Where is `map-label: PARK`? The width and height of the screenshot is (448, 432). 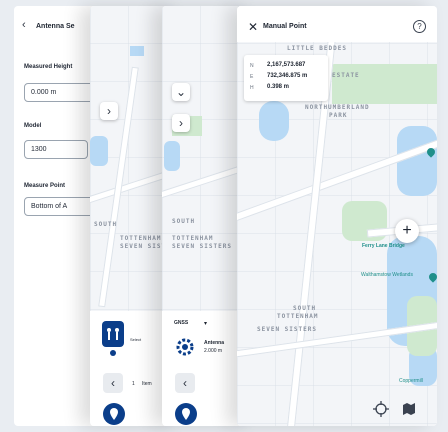 map-label: PARK is located at coordinates (338, 115).